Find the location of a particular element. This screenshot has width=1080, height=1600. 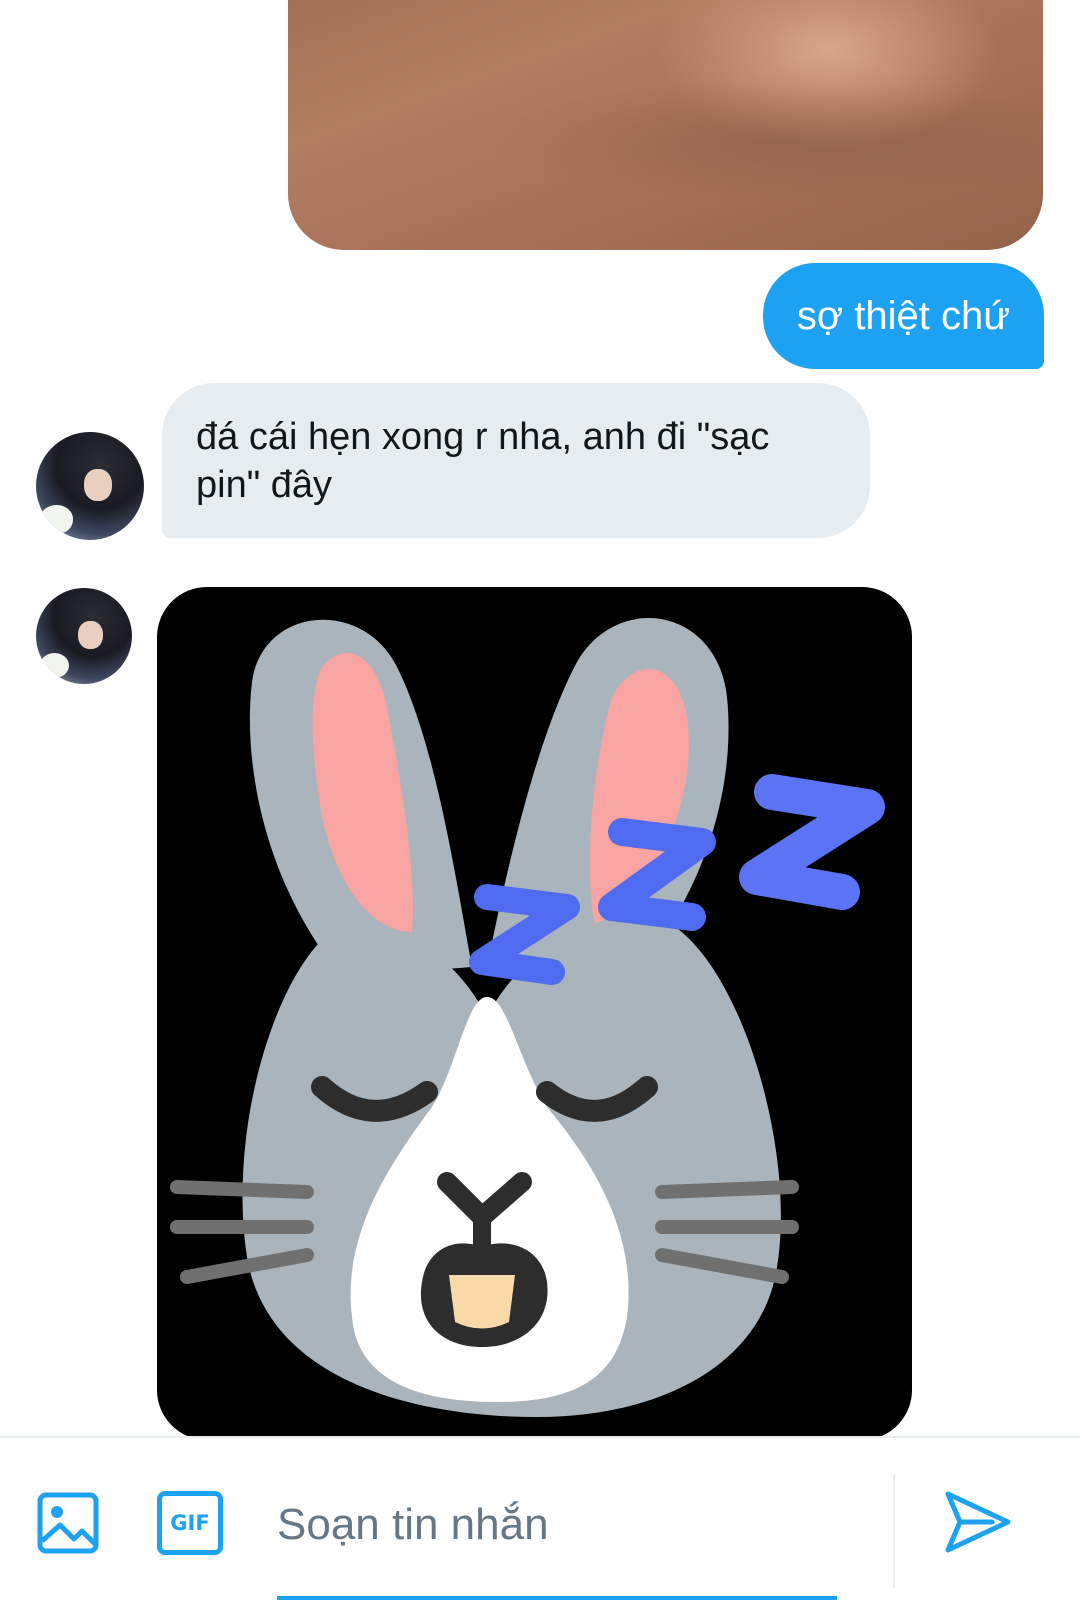

input-focus-underline is located at coordinates (557, 1598).